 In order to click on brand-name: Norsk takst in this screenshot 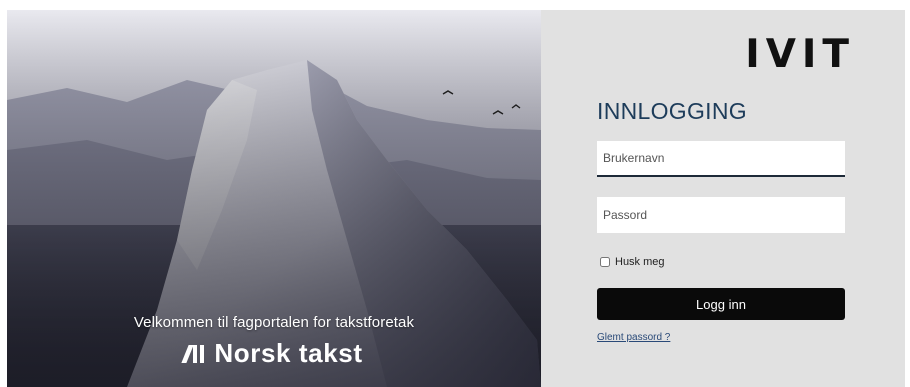, I will do `click(288, 353)`.